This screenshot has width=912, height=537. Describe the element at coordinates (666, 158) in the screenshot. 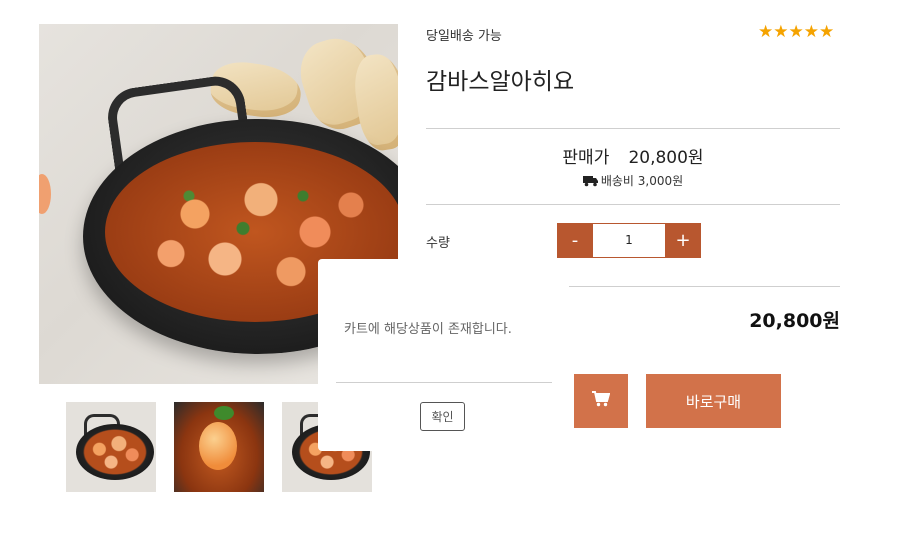

I see `price-value: 20,800원` at that location.